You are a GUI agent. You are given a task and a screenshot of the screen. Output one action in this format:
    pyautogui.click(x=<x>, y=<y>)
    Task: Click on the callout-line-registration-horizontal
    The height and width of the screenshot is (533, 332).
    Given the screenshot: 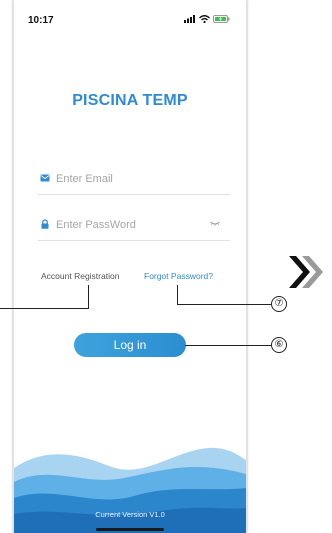 What is the action you would take?
    pyautogui.click(x=44, y=308)
    